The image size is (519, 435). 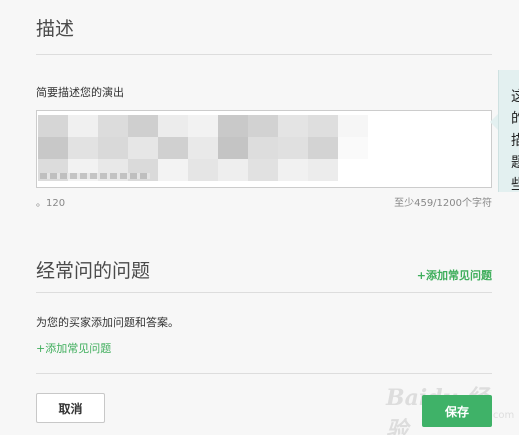 I want to click on pixelated-text, so click(x=208, y=148).